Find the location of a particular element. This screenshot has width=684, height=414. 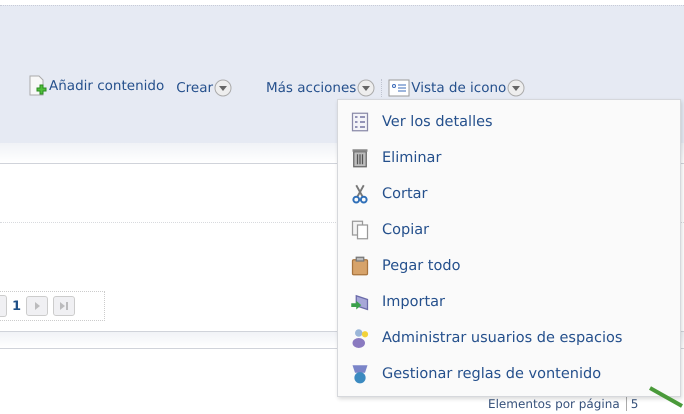

menu-item: Eliminar is located at coordinates (509, 158).